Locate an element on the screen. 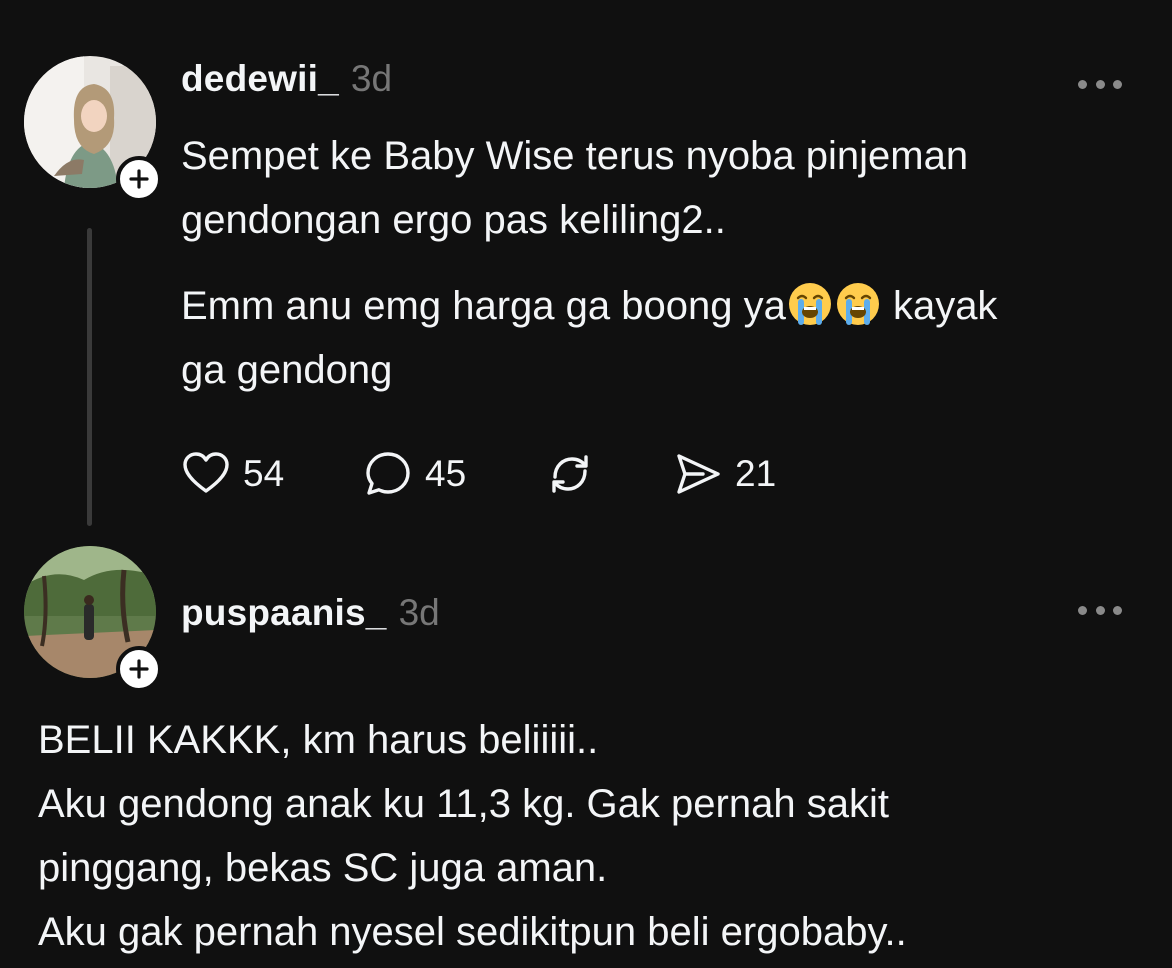 This screenshot has width=1172, height=968. reply-button: 45 is located at coordinates (414, 474).